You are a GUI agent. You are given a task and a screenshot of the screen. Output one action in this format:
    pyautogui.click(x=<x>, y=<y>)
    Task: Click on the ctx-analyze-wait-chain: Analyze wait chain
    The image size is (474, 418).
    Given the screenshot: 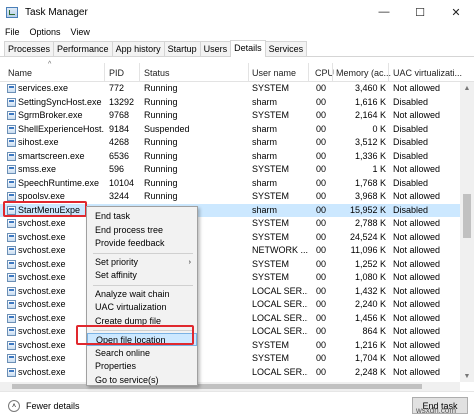 What is the action you would take?
    pyautogui.click(x=142, y=294)
    